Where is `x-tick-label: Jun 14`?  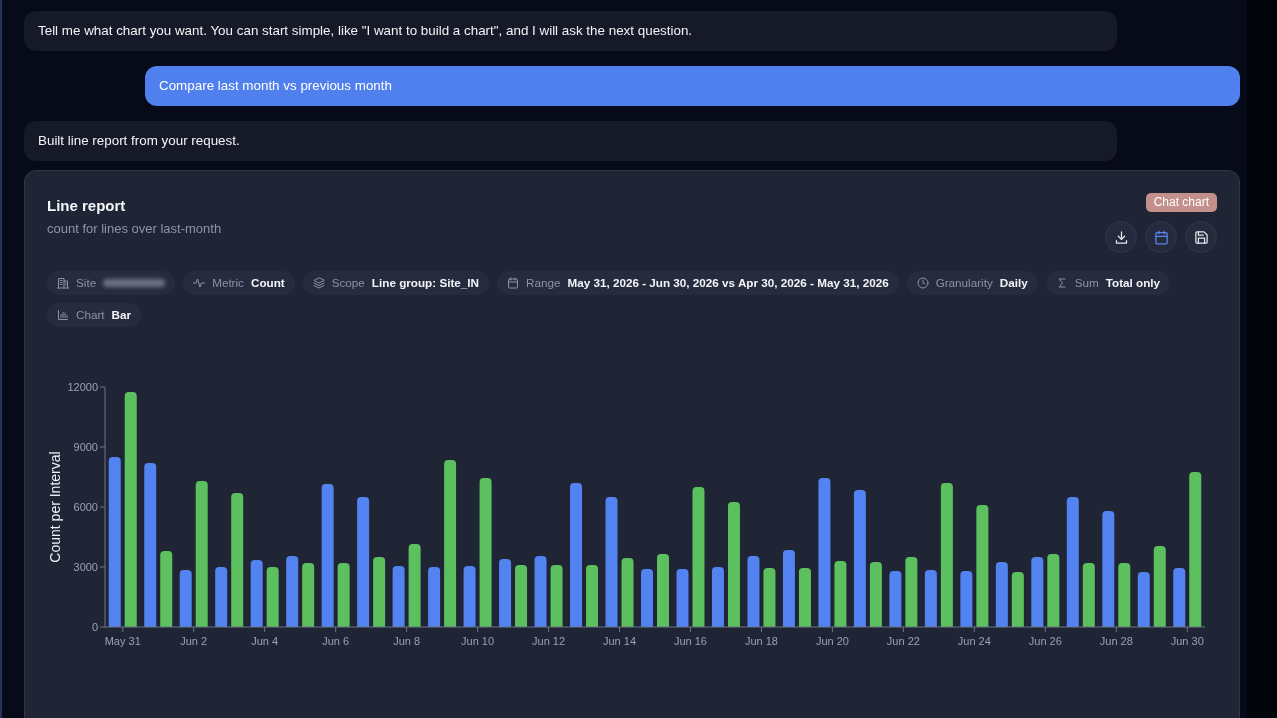 x-tick-label: Jun 14 is located at coordinates (620, 641).